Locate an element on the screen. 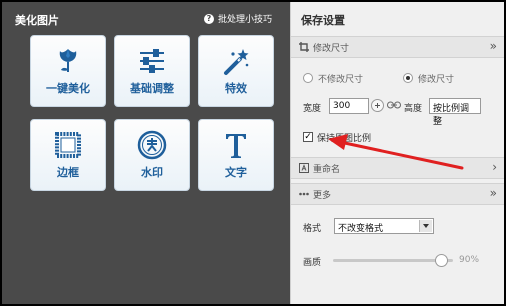 The height and width of the screenshot is (306, 506). rename-section-label: 重命名 is located at coordinates (327, 170).